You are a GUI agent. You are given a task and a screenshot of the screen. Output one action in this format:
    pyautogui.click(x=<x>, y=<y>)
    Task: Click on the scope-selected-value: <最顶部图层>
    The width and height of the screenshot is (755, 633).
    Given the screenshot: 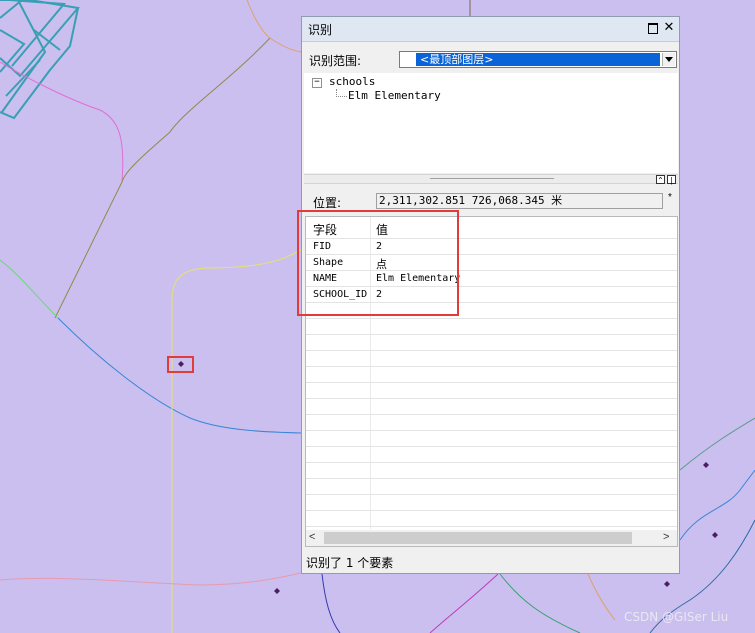 What is the action you would take?
    pyautogui.click(x=538, y=59)
    